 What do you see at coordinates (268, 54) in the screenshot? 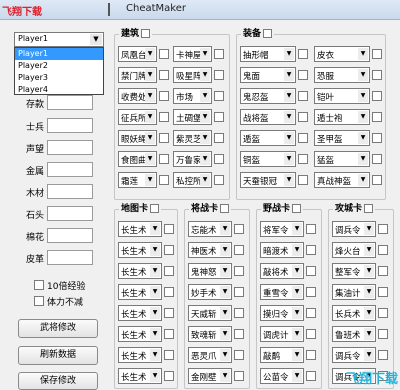
I see `equipment-item-select: 抽形帽 ▼` at bounding box center [268, 54].